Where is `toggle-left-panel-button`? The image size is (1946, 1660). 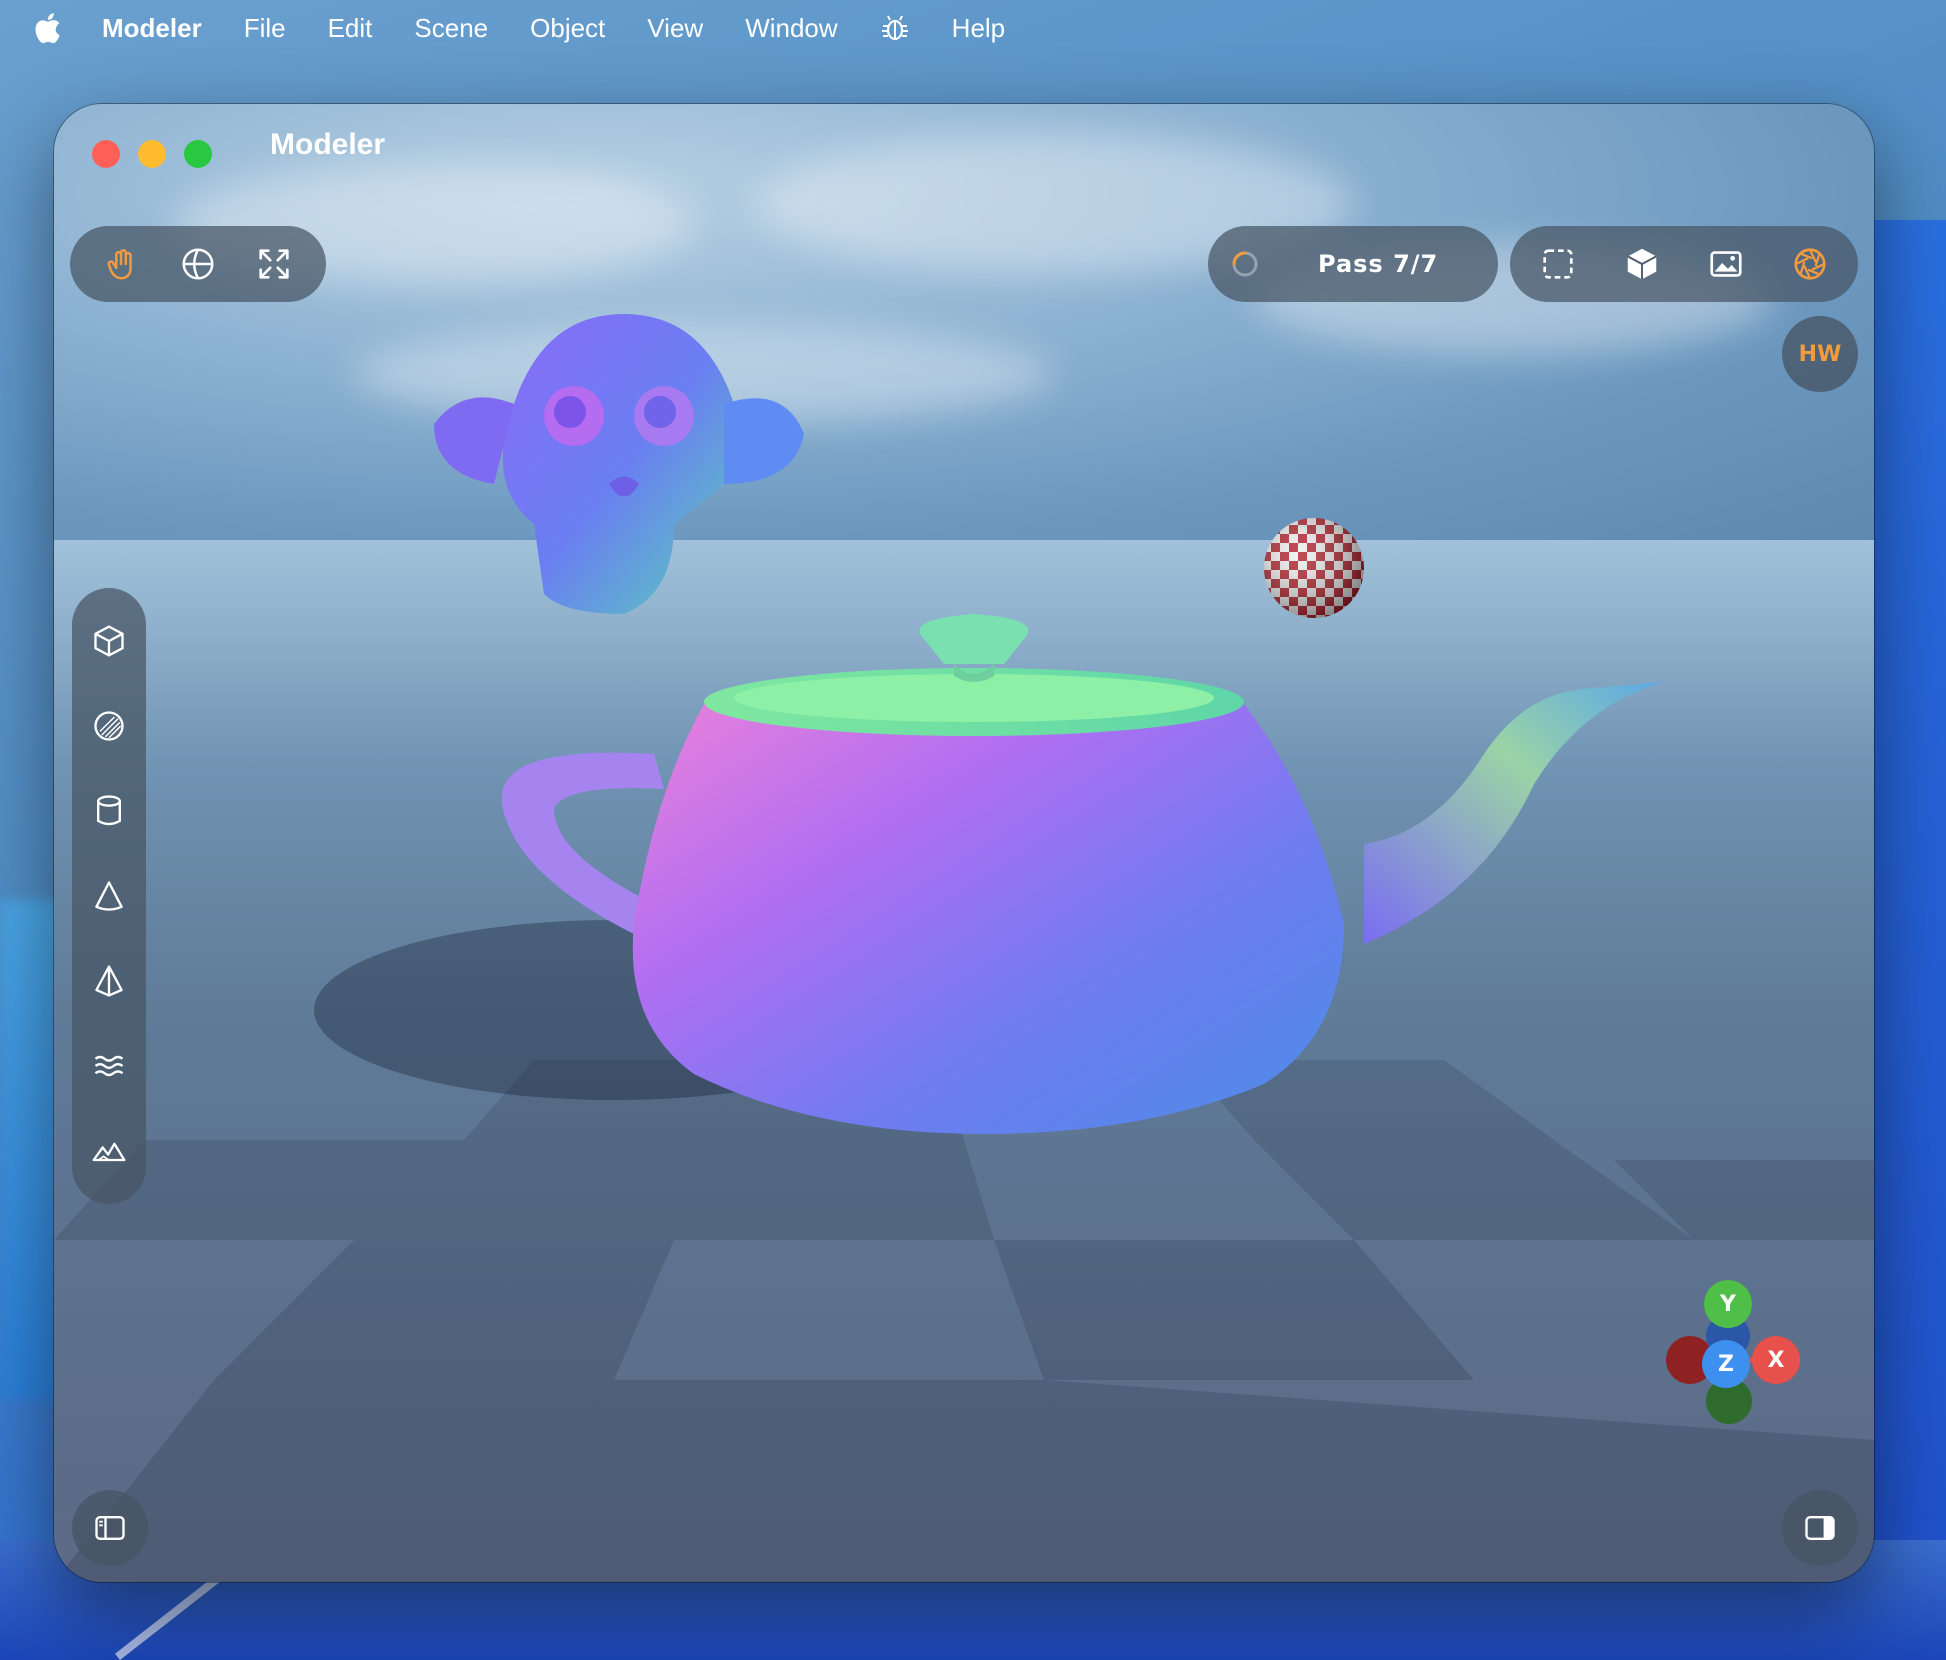 toggle-left-panel-button is located at coordinates (110, 1528).